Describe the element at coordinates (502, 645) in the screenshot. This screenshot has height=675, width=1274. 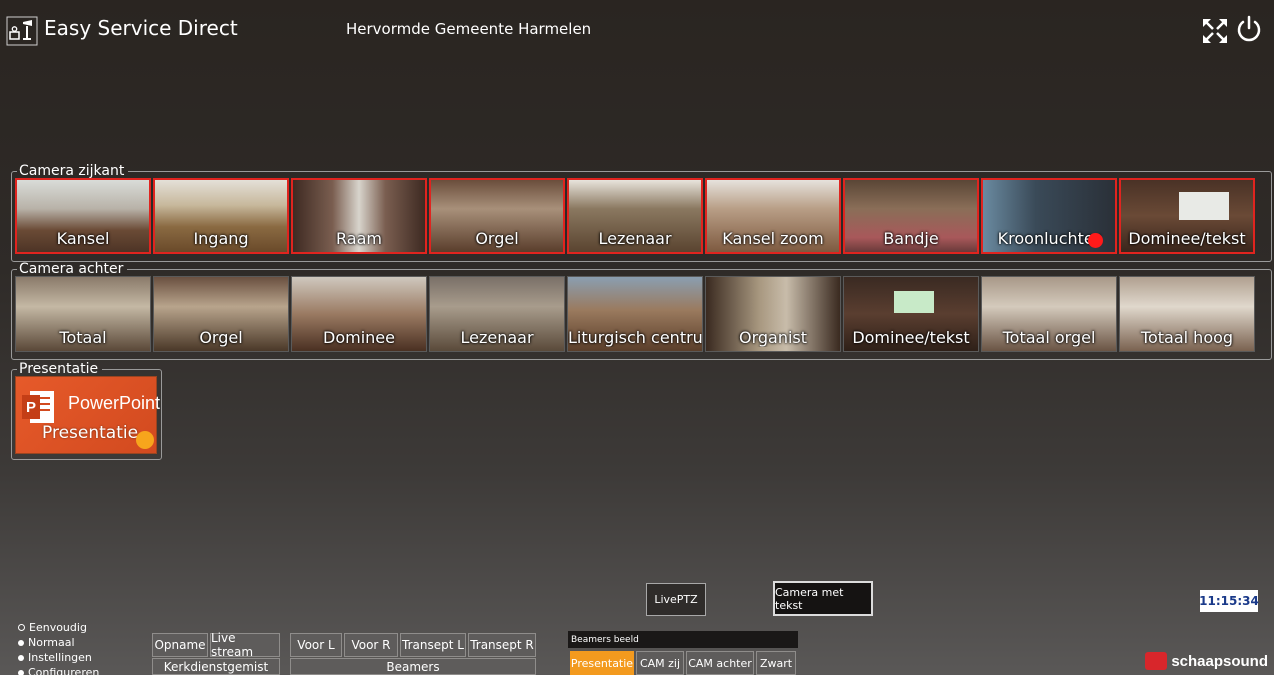
I see `transept-r-button: Transept R` at that location.